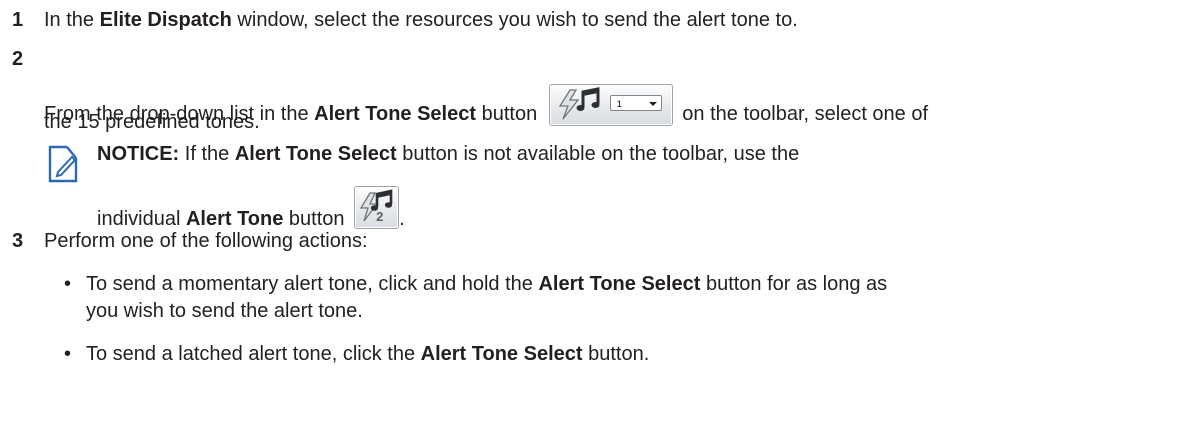 The width and height of the screenshot is (1192, 422). What do you see at coordinates (402, 219) in the screenshot?
I see `notice-text-e: .` at bounding box center [402, 219].